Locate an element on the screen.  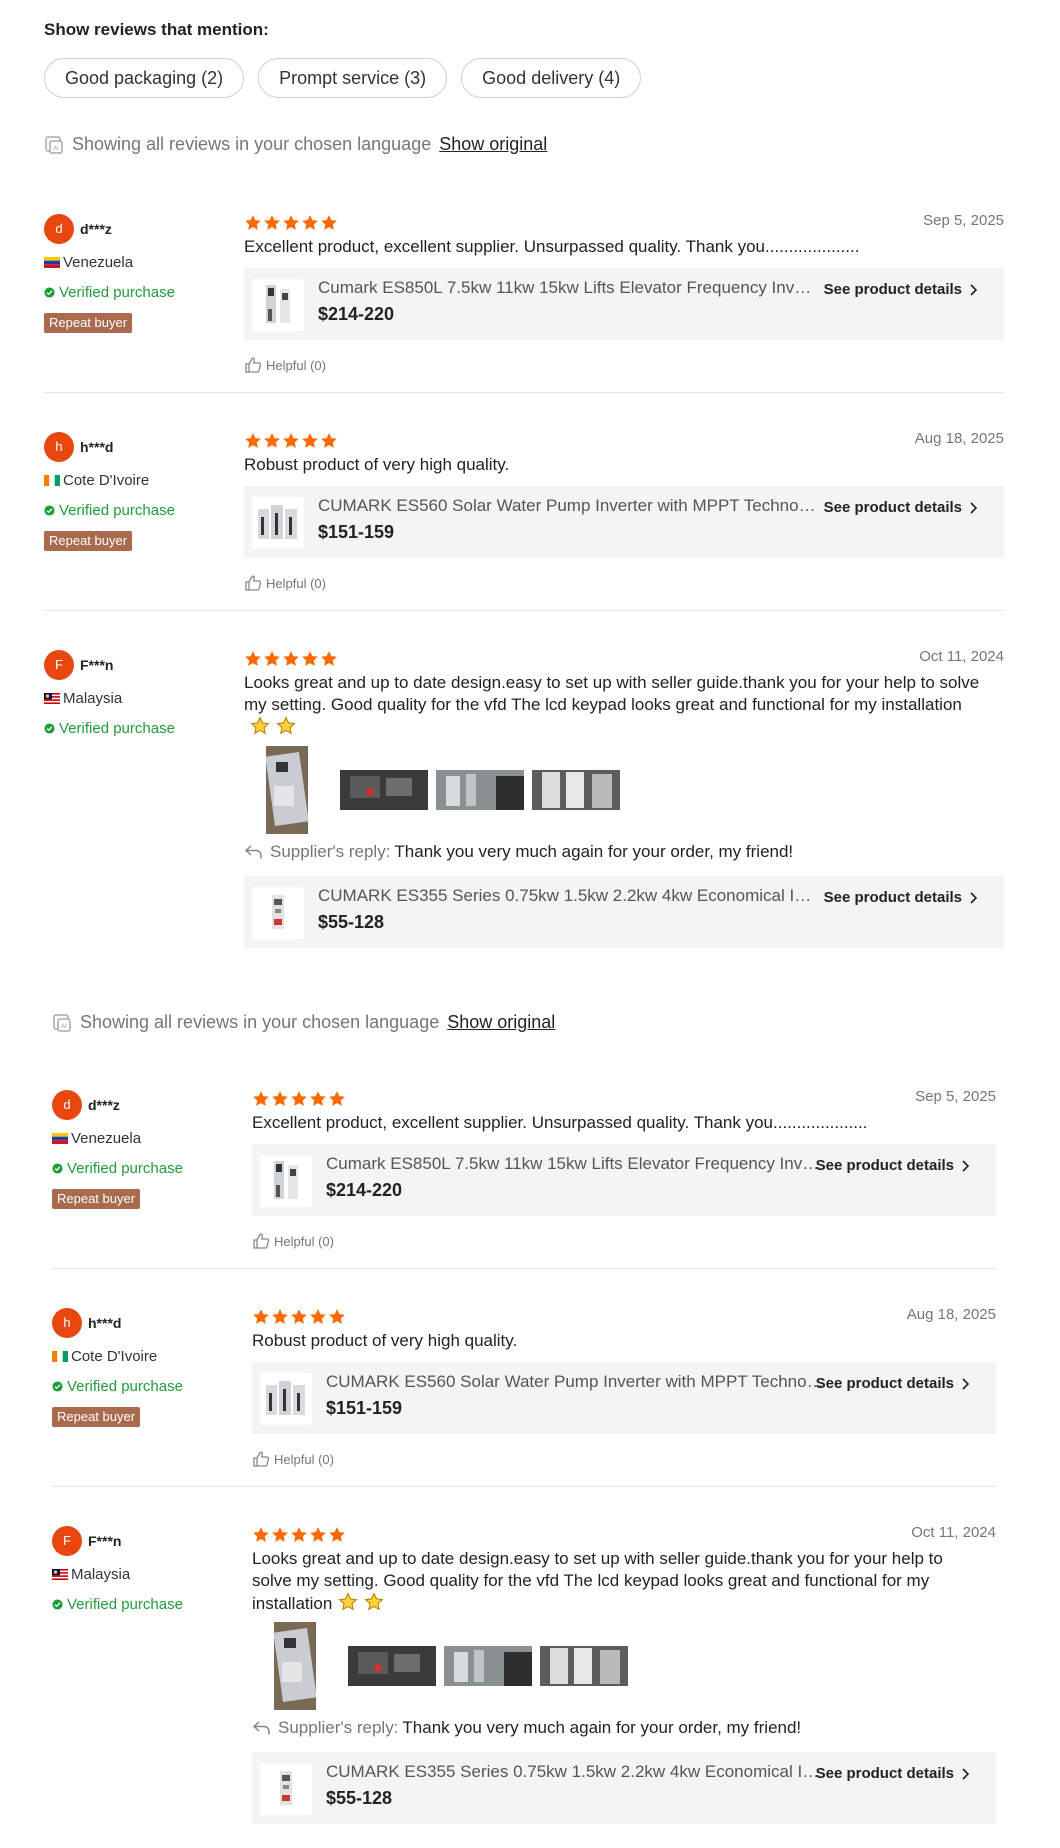
repeat-buyer-badge: Repeat buyer is located at coordinates (96, 1417).